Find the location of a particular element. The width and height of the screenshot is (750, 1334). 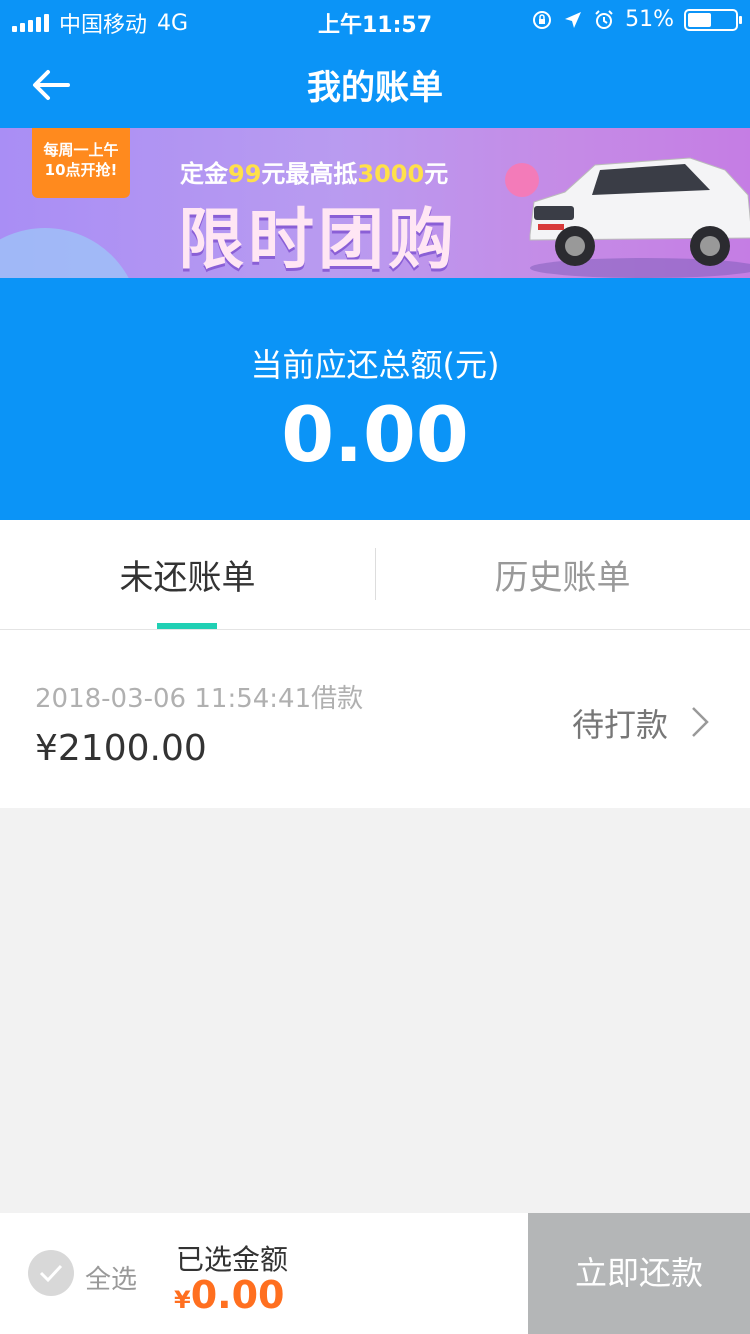

check-icon is located at coordinates (51, 1273).